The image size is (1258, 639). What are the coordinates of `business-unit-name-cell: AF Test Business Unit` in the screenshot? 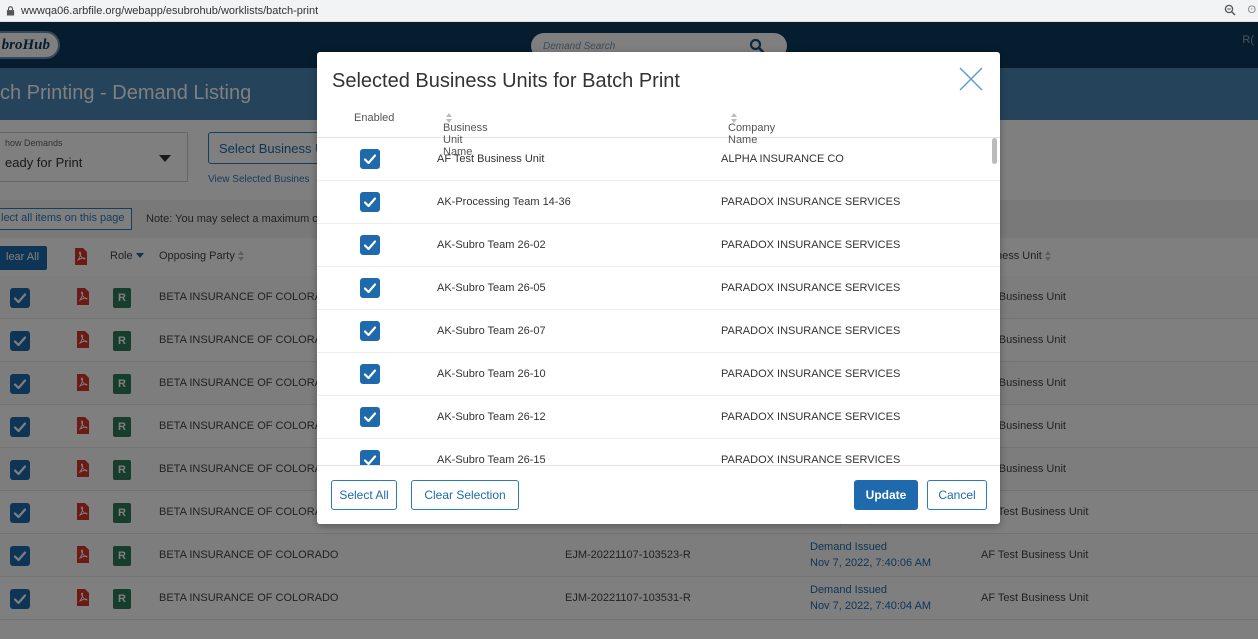 It's located at (491, 159).